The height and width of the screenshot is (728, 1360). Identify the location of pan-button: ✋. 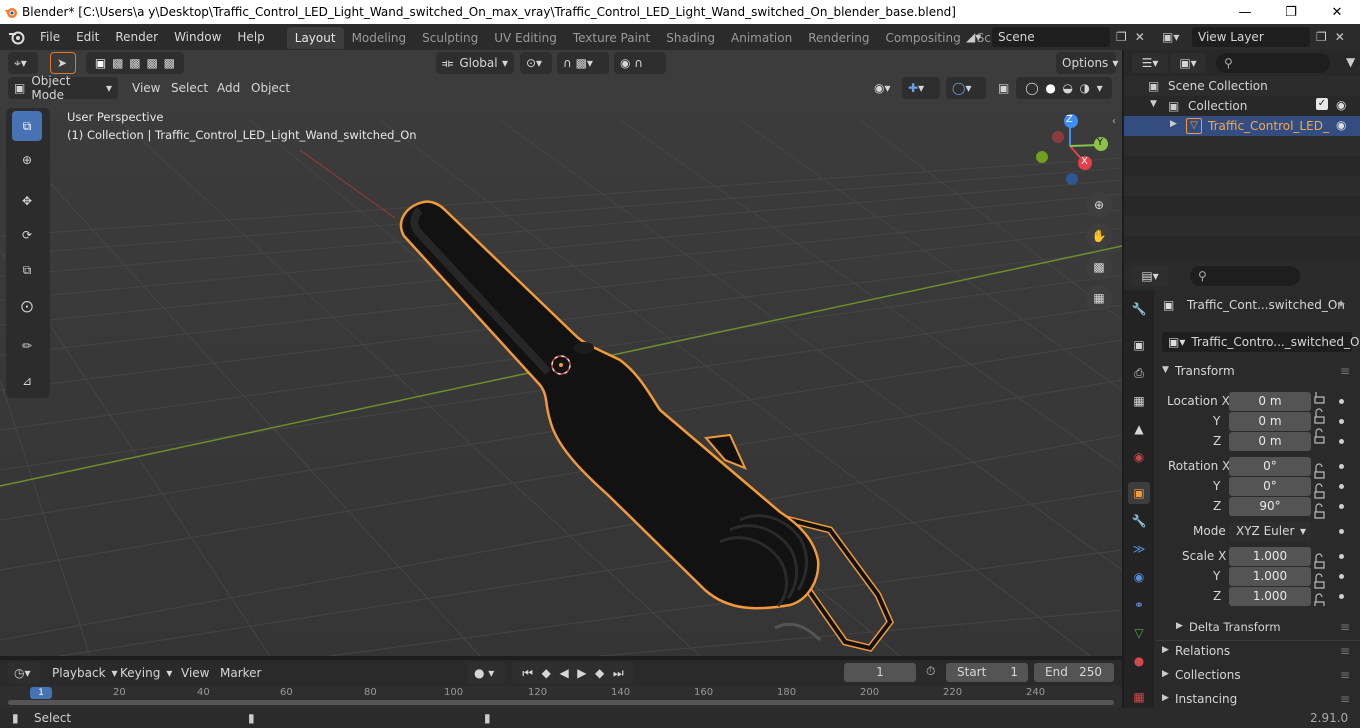
(1099, 236).